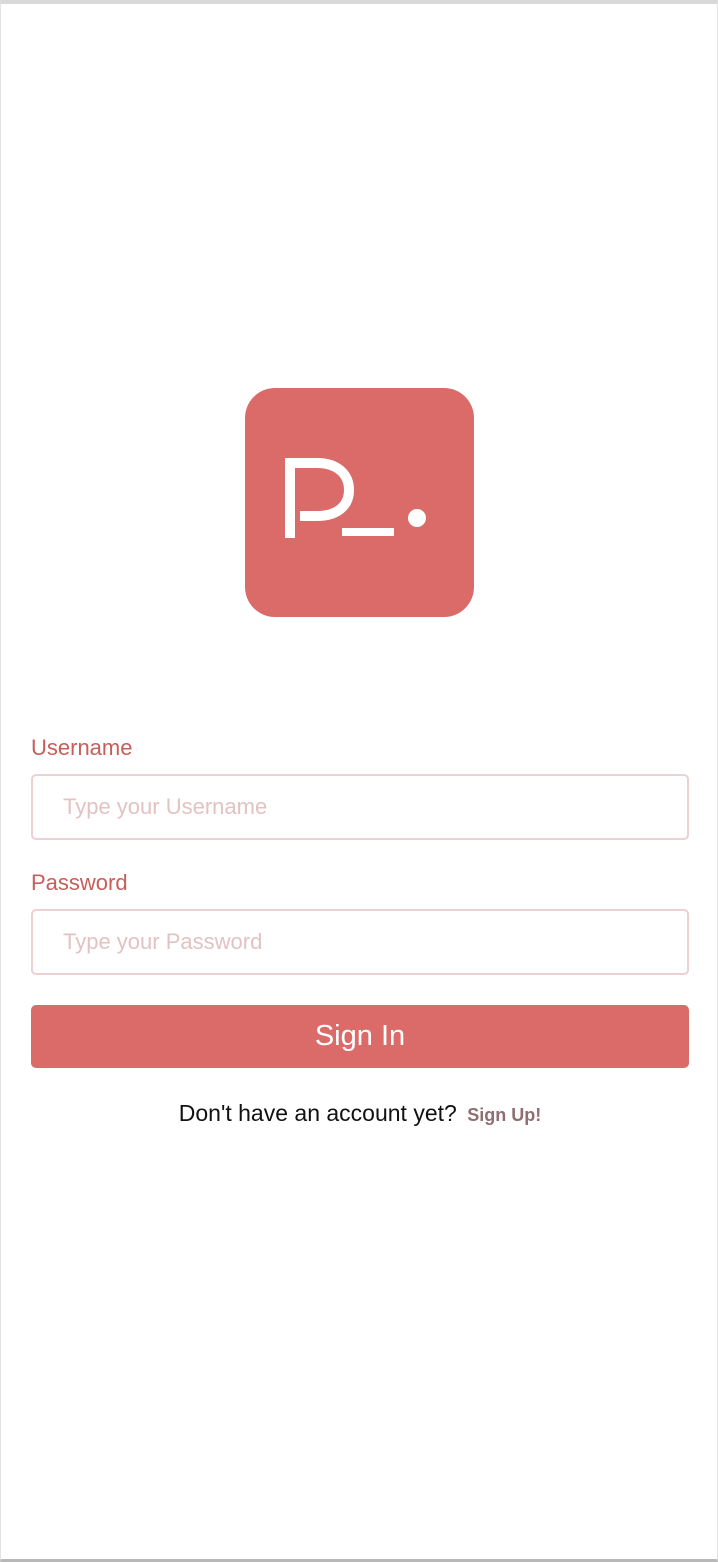  Describe the element at coordinates (360, 807) in the screenshot. I see `username-input` at that location.